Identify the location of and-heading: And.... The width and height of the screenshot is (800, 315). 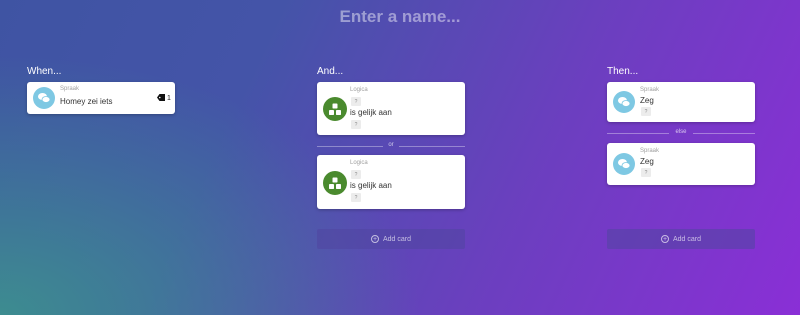
(330, 71).